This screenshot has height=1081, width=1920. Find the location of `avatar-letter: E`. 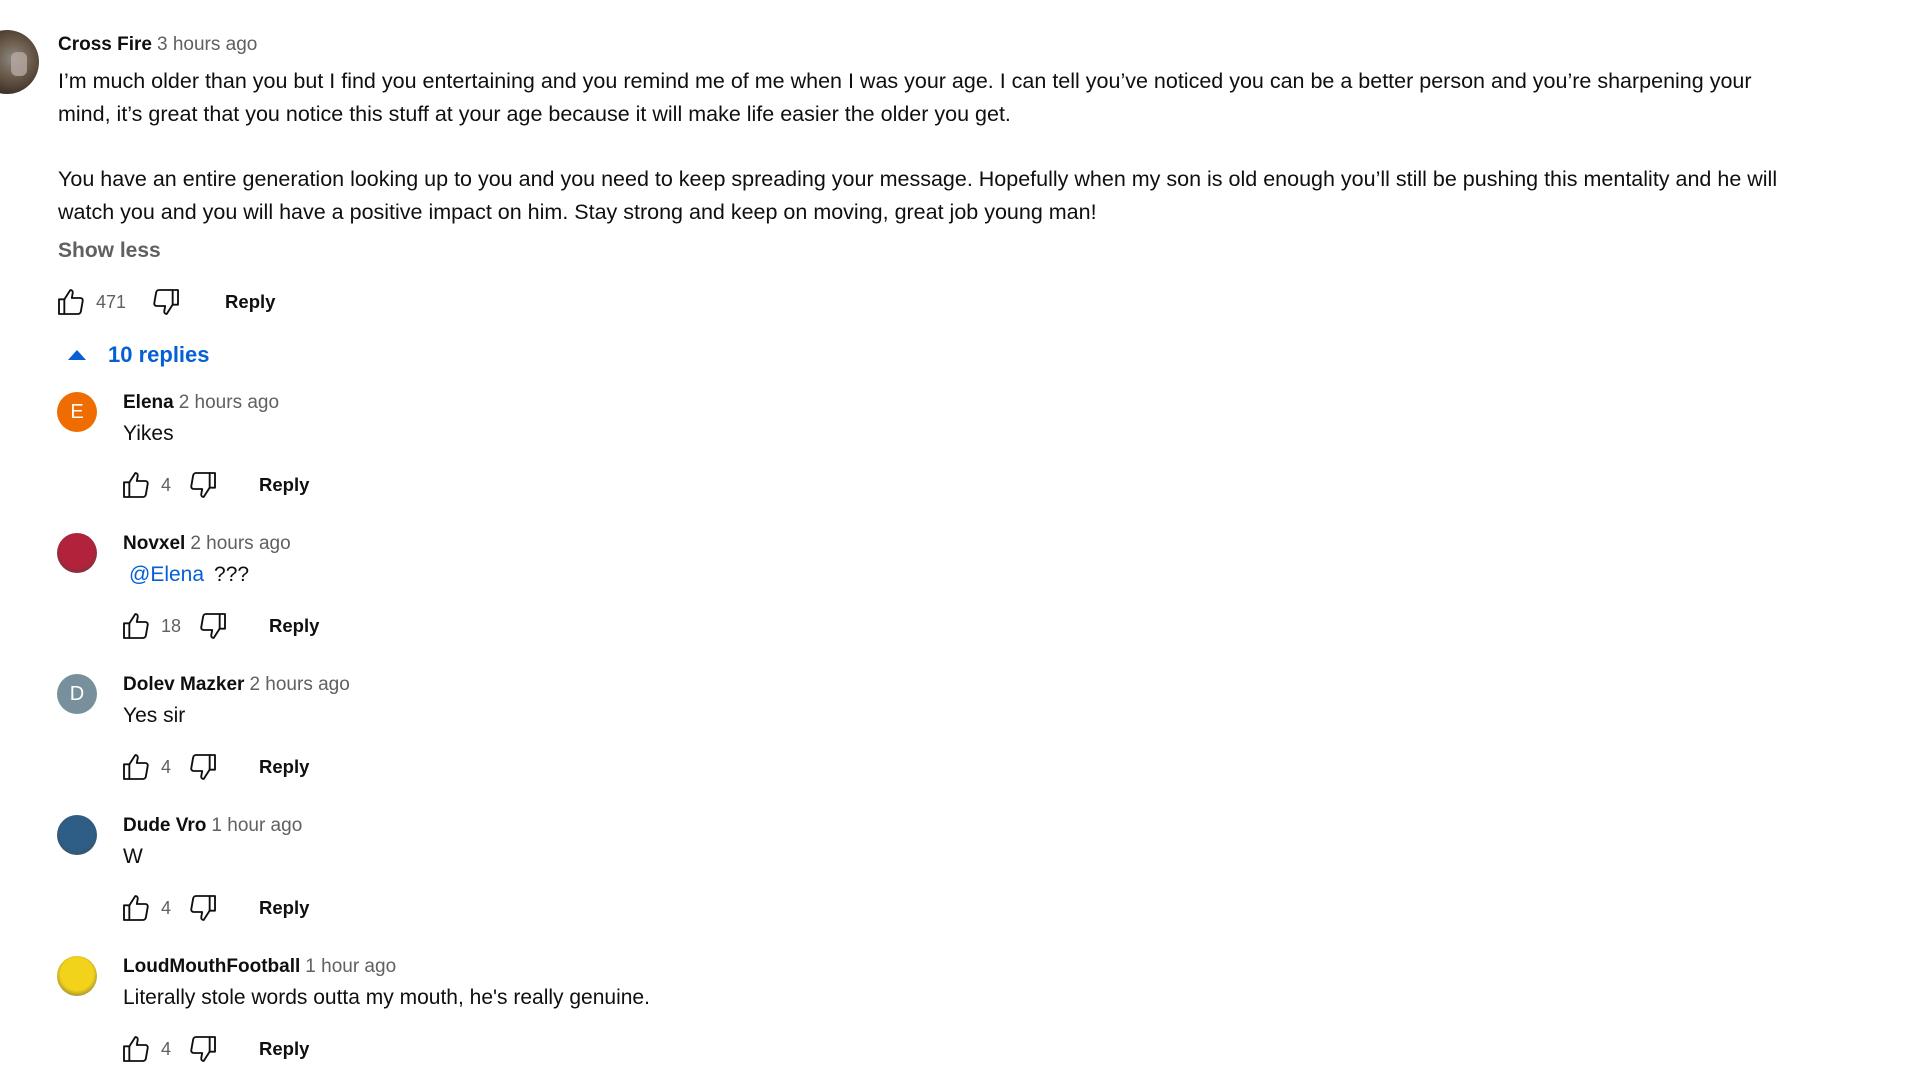

avatar-letter: E is located at coordinates (77, 411).